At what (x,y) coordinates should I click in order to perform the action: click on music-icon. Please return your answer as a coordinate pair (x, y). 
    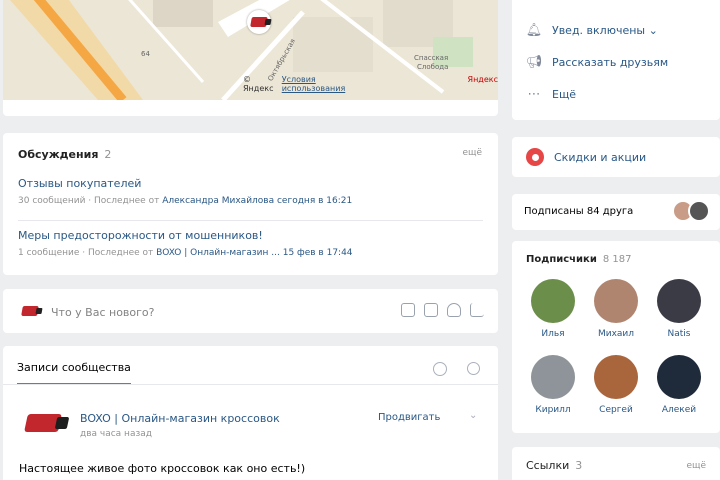
    Looking at the image, I should click on (454, 310).